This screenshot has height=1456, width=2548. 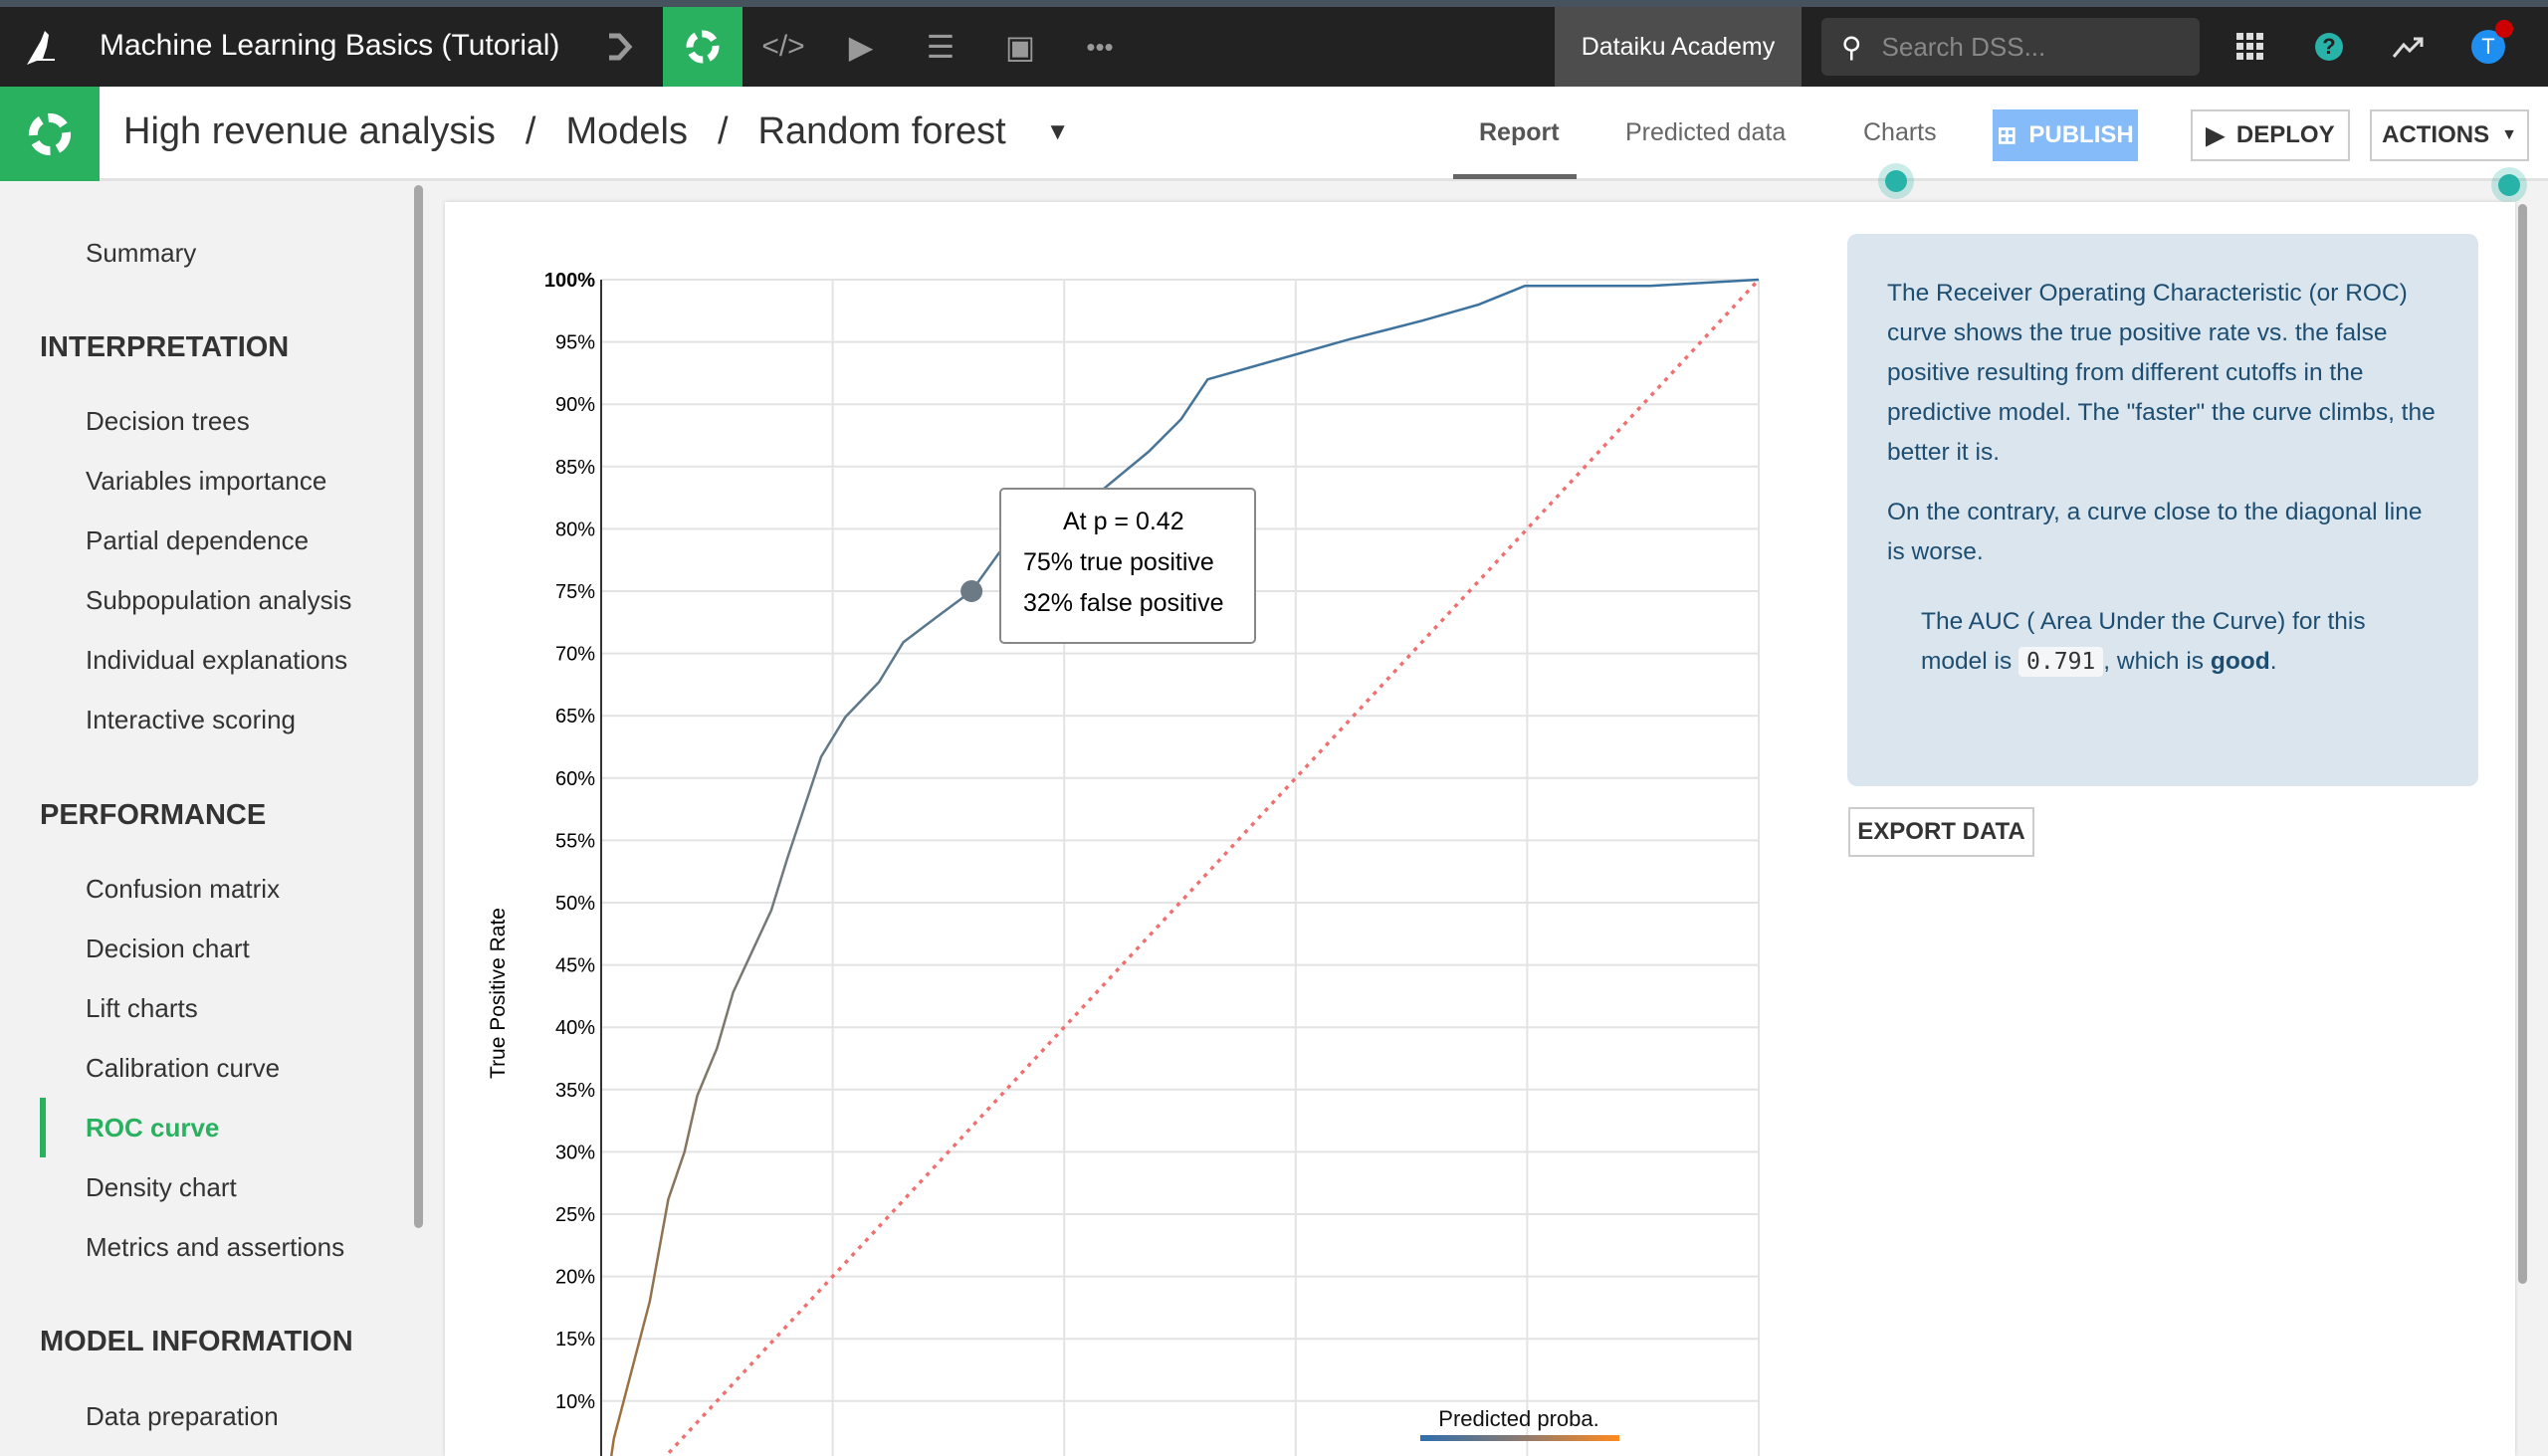 I want to click on dashboard-icon: ▣, so click(x=1020, y=47).